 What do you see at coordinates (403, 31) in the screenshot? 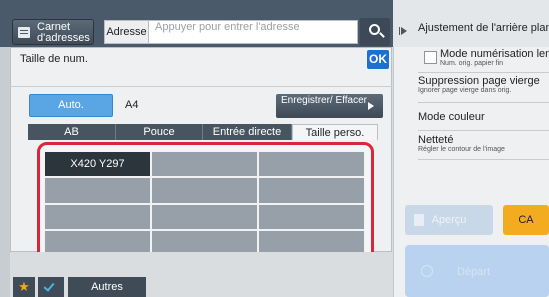
I see `collapse-arrow-icon` at bounding box center [403, 31].